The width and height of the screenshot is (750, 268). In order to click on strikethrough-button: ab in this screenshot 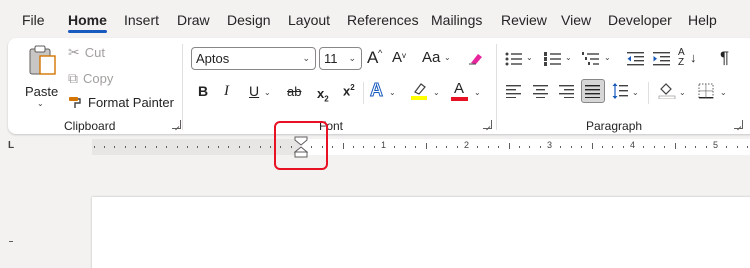, I will do `click(294, 91)`.